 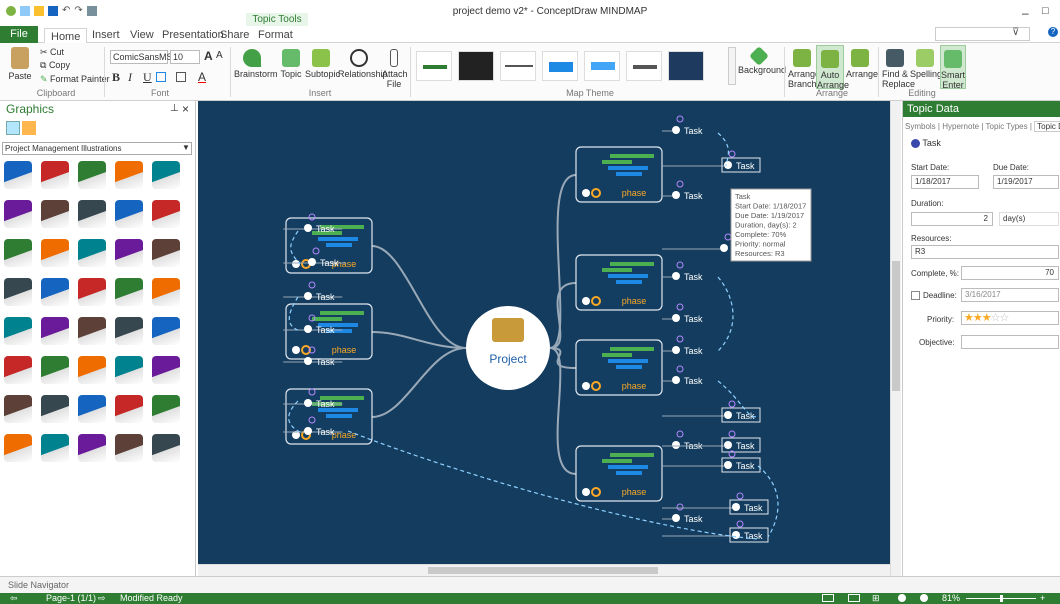 What do you see at coordinates (91, 11) in the screenshot?
I see `print-icon` at bounding box center [91, 11].